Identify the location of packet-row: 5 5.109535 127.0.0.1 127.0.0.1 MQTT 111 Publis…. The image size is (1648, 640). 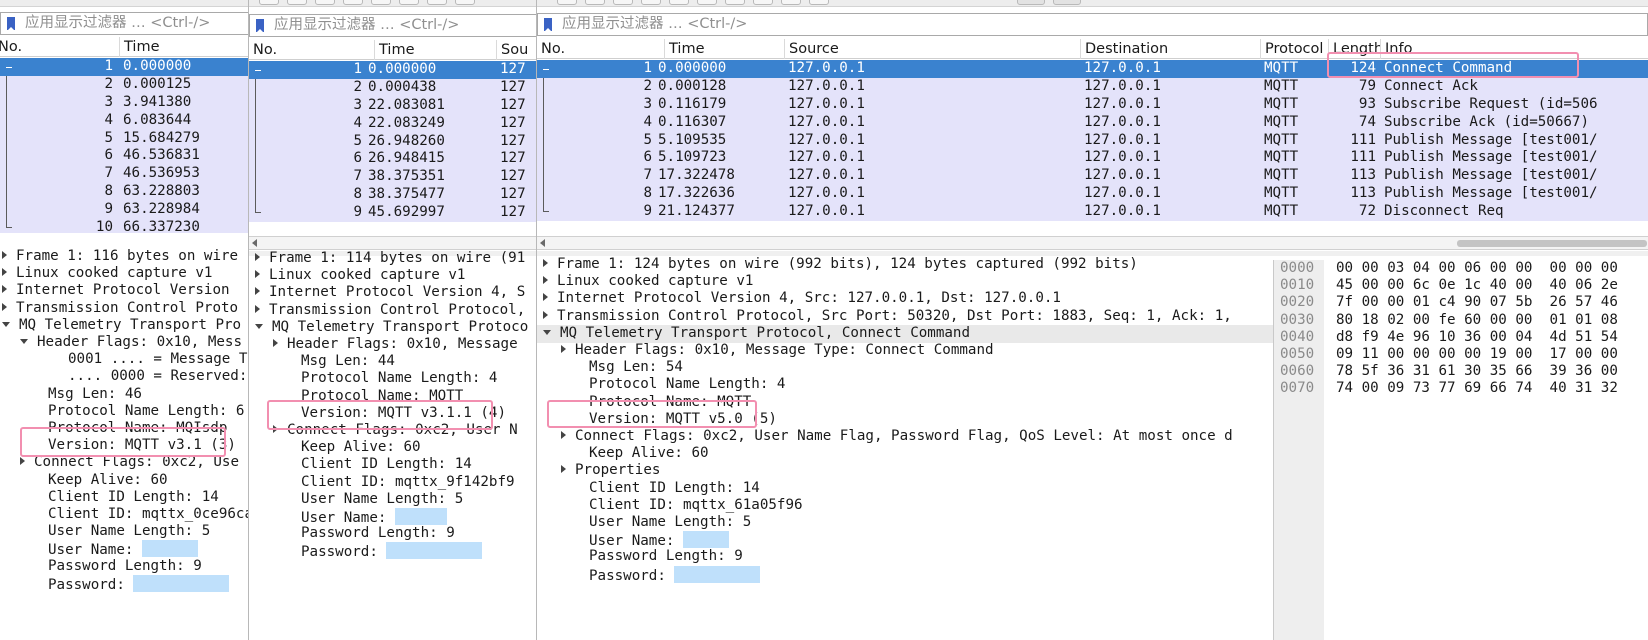
(1092, 140).